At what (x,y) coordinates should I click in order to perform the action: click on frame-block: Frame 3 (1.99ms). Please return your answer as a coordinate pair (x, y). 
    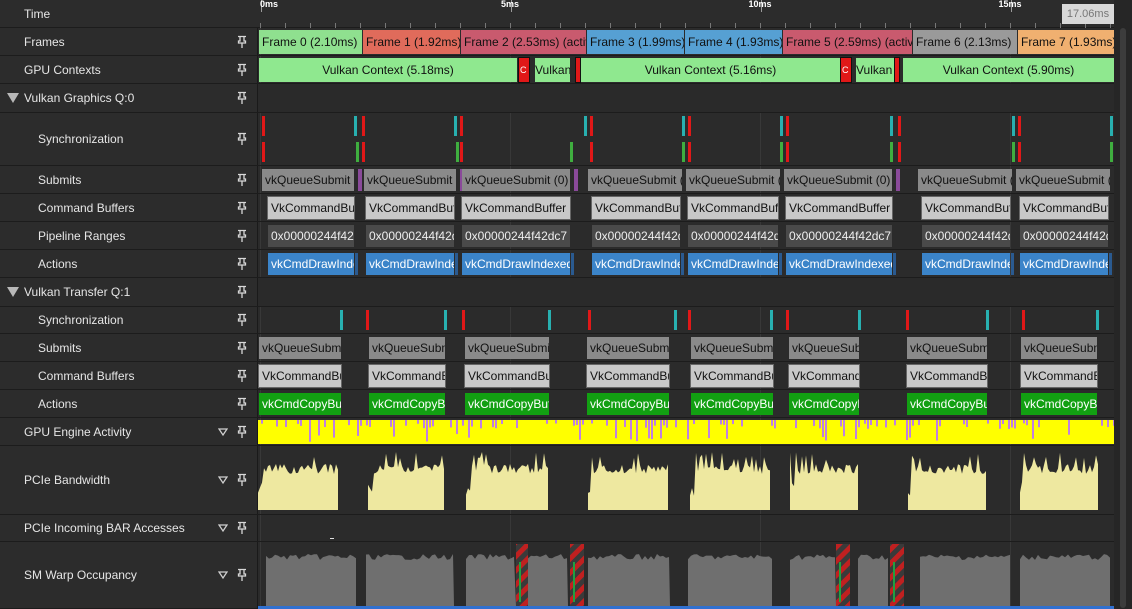
    Looking at the image, I should click on (635, 42).